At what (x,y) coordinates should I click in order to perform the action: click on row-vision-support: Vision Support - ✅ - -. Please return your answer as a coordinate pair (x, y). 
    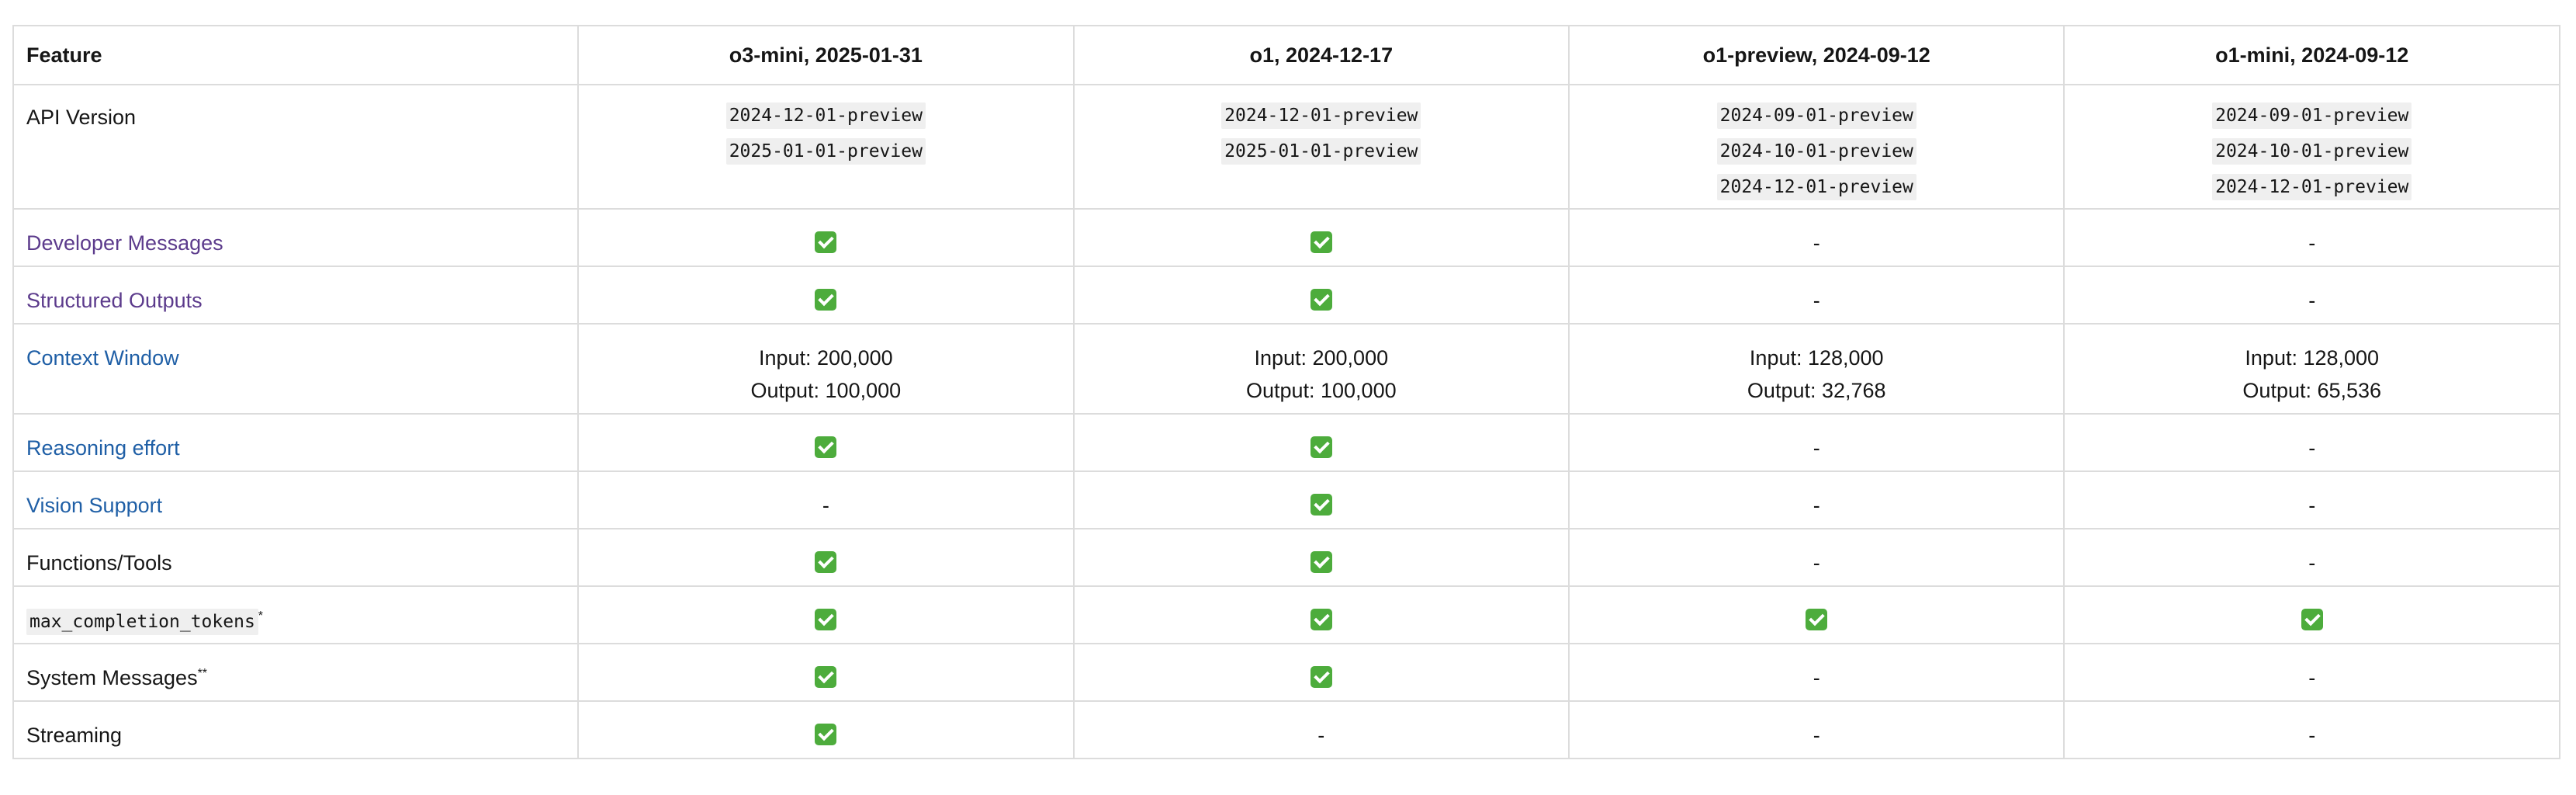
    Looking at the image, I should click on (1286, 499).